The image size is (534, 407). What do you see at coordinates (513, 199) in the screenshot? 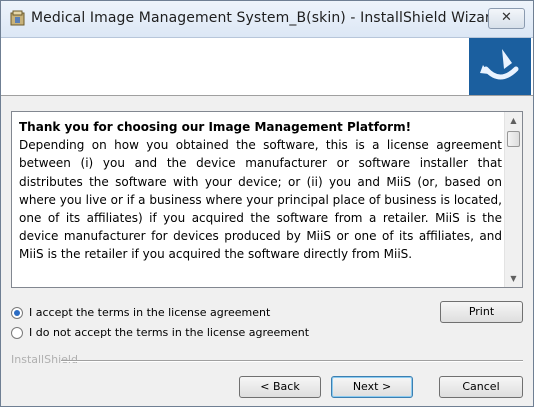
I see `license-scrollbar: ▲ ▼` at bounding box center [513, 199].